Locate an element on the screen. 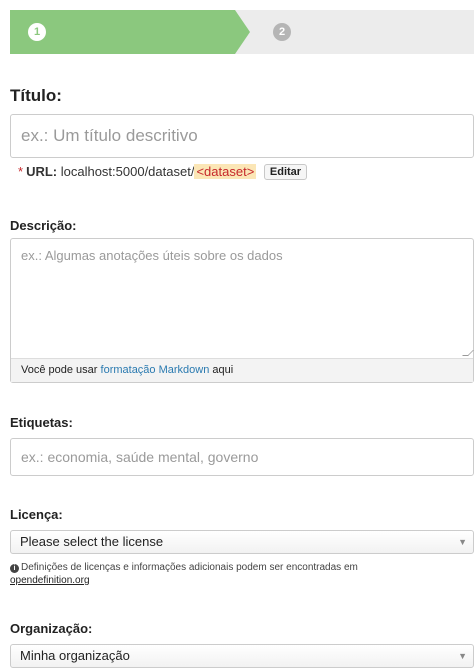 Image resolution: width=474 pixels, height=668 pixels. info-icon: i is located at coordinates (14, 568).